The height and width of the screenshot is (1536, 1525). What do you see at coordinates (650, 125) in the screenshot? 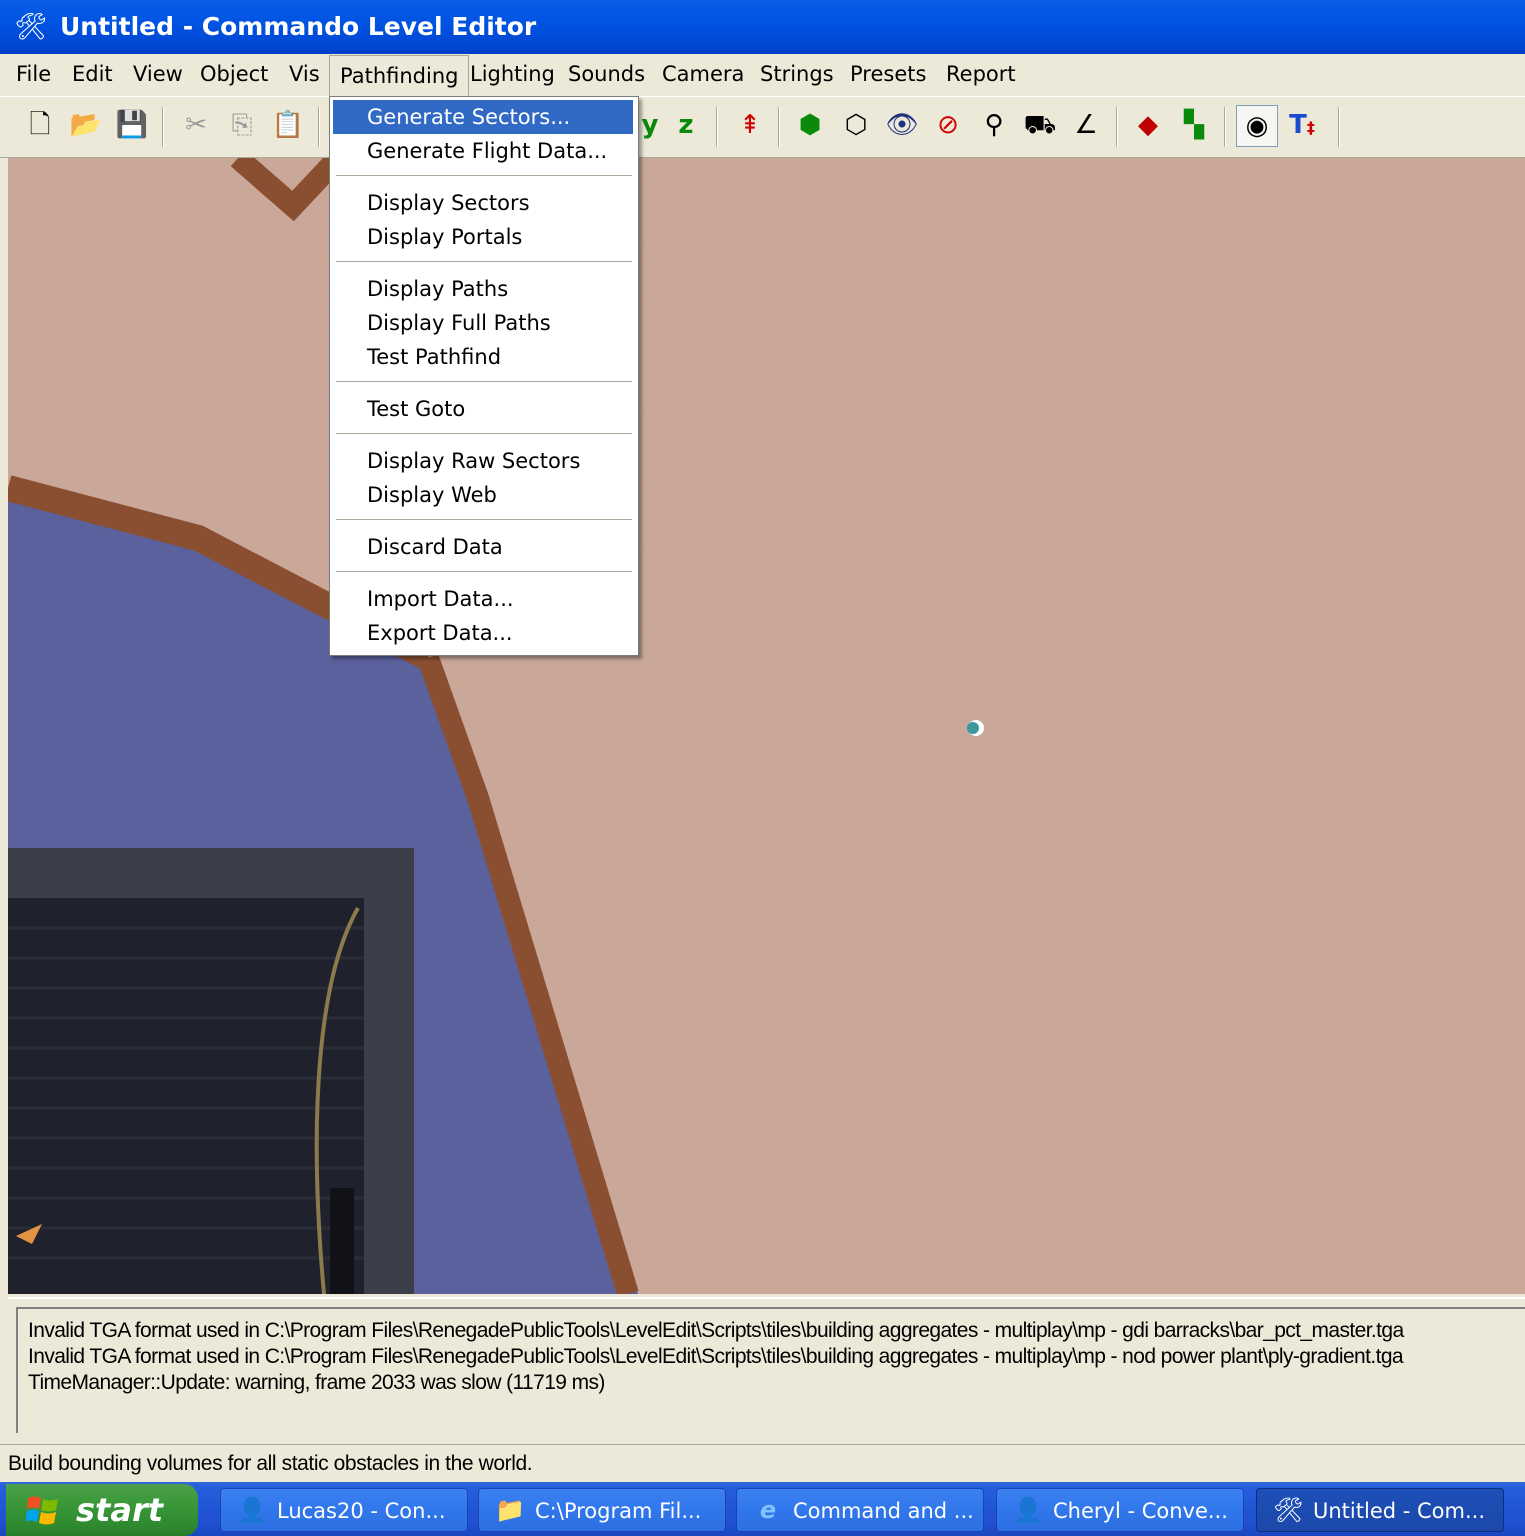
I see `axis-y-label: y` at bounding box center [650, 125].